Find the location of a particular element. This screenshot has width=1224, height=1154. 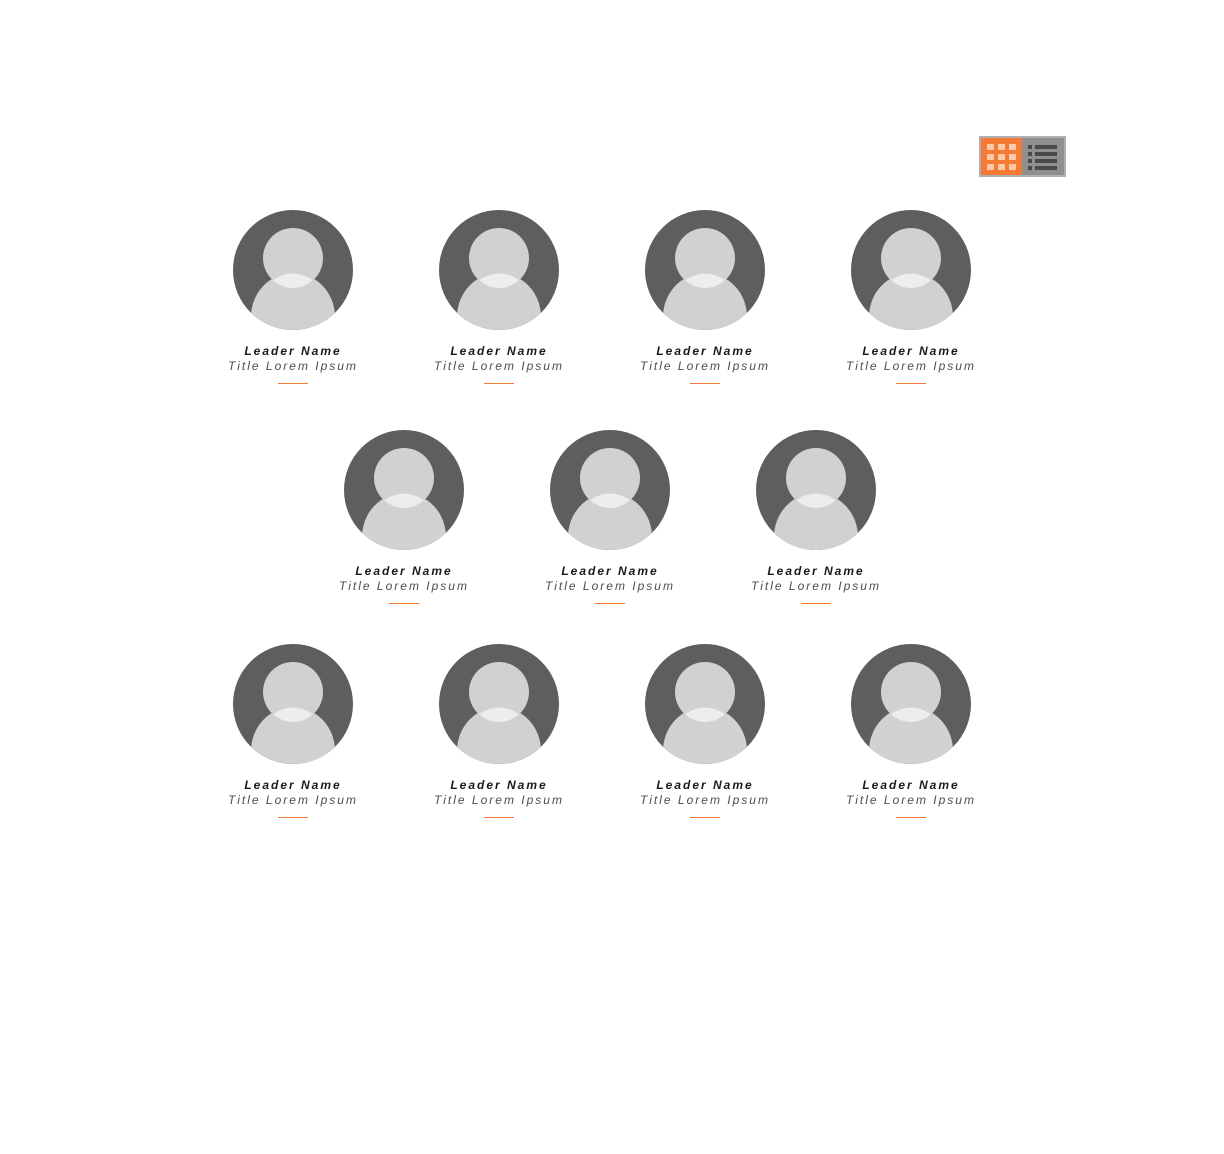

leader-card-4: Leader Name Title Lorem Ipsum is located at coordinates (911, 296).